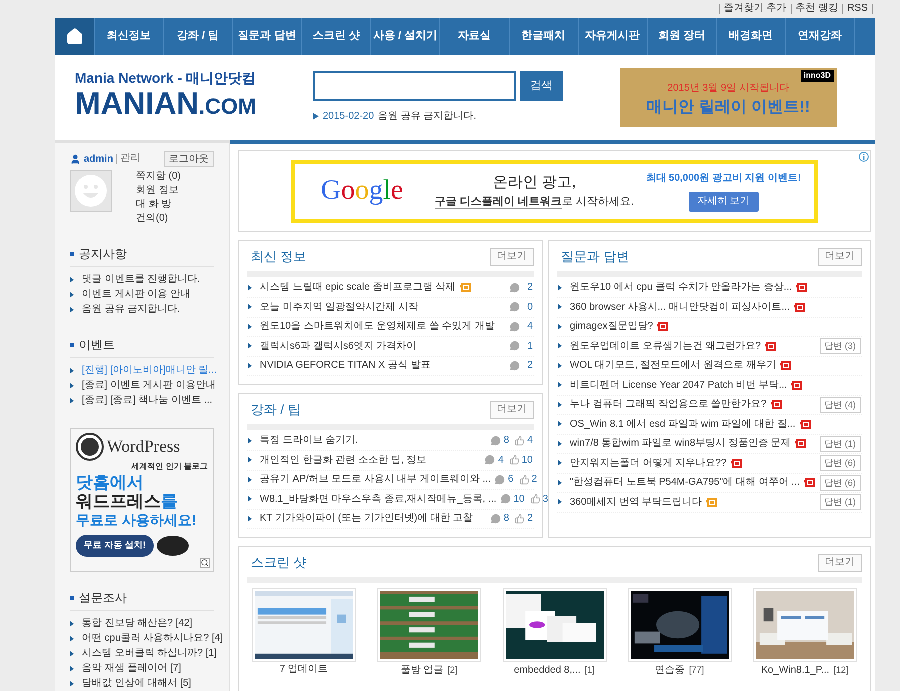  I want to click on nav-tab: 연재강좌, so click(821, 36).